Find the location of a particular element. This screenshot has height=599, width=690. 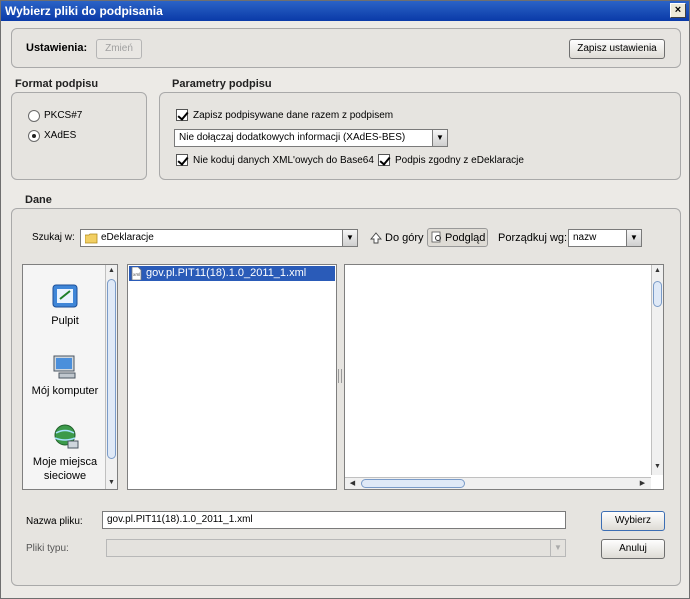

folder-icon is located at coordinates (91, 238).